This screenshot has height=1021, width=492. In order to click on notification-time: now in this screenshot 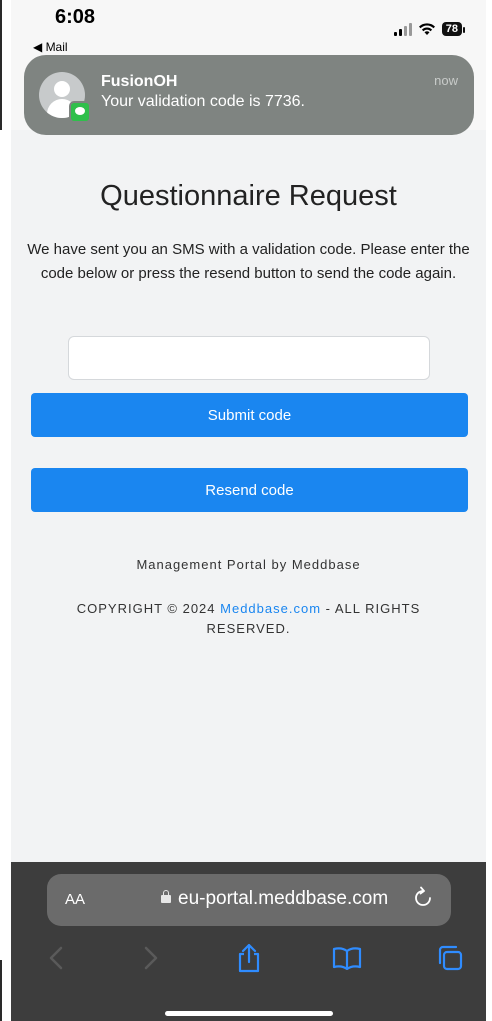, I will do `click(446, 80)`.